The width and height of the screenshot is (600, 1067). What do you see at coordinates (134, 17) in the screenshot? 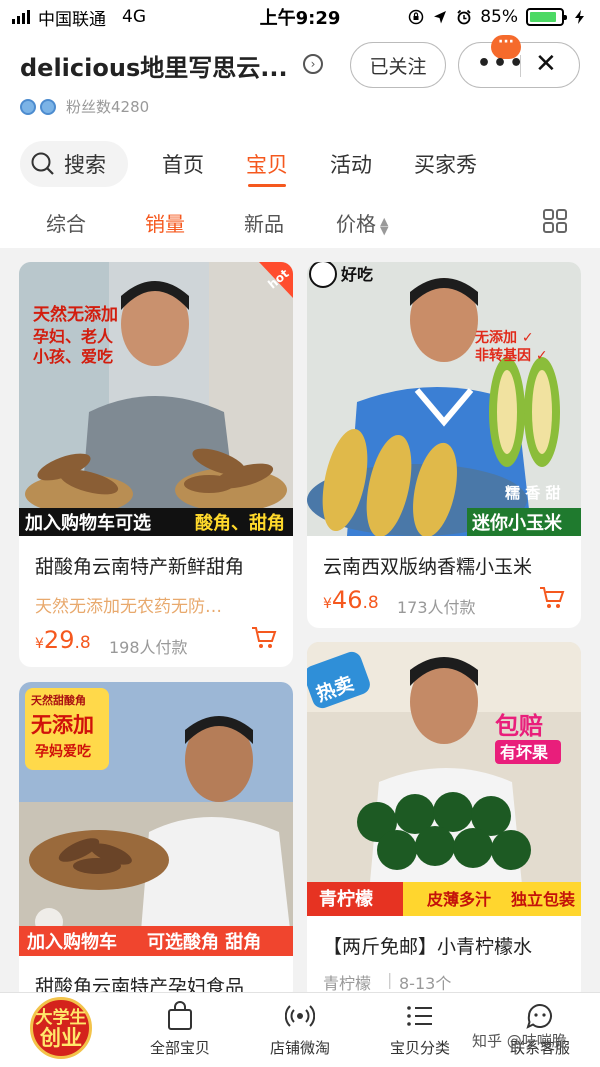
I see `network-type: 4G` at bounding box center [134, 17].